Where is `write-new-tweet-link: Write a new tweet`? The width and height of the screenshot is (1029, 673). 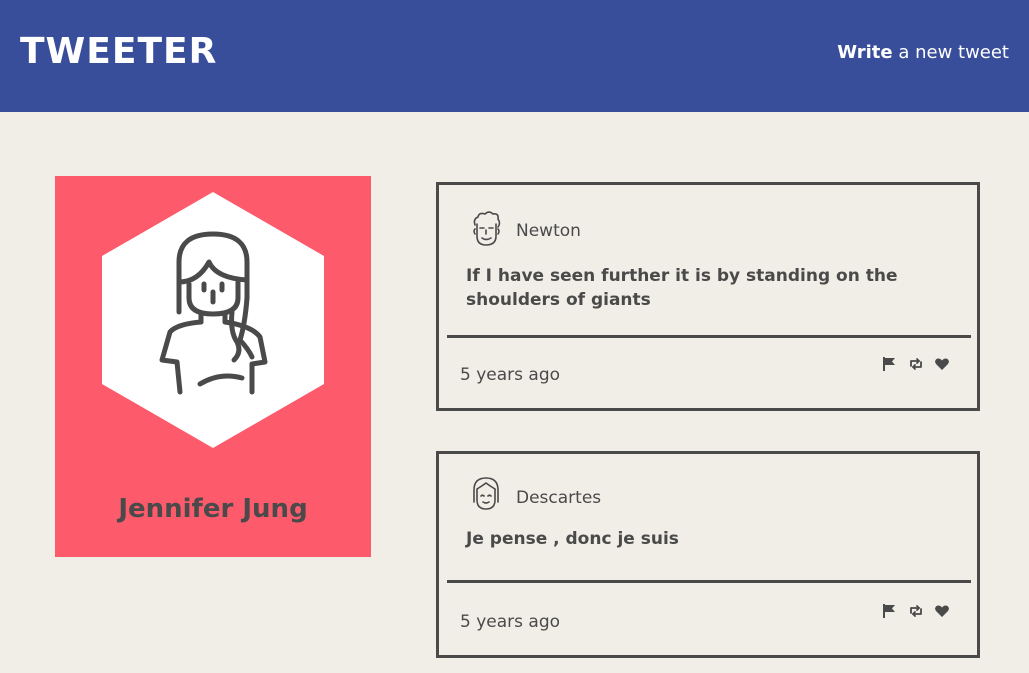
write-new-tweet-link: Write a new tweet is located at coordinates (923, 53).